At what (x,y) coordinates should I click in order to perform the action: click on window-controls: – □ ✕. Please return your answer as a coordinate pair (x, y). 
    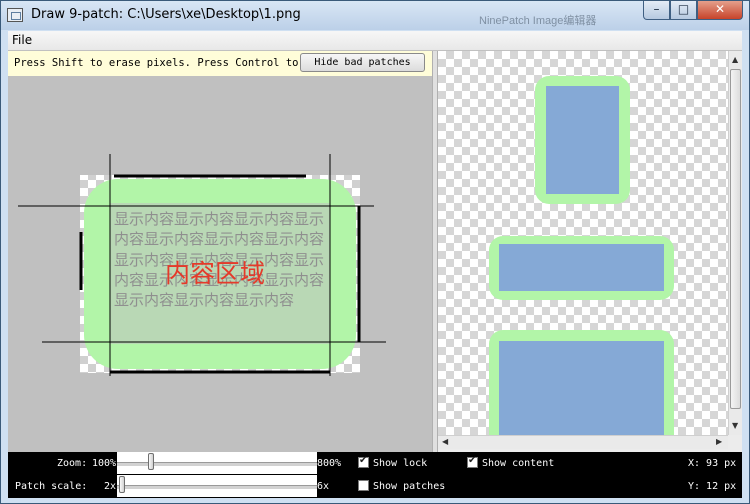
    Looking at the image, I should click on (693, 10).